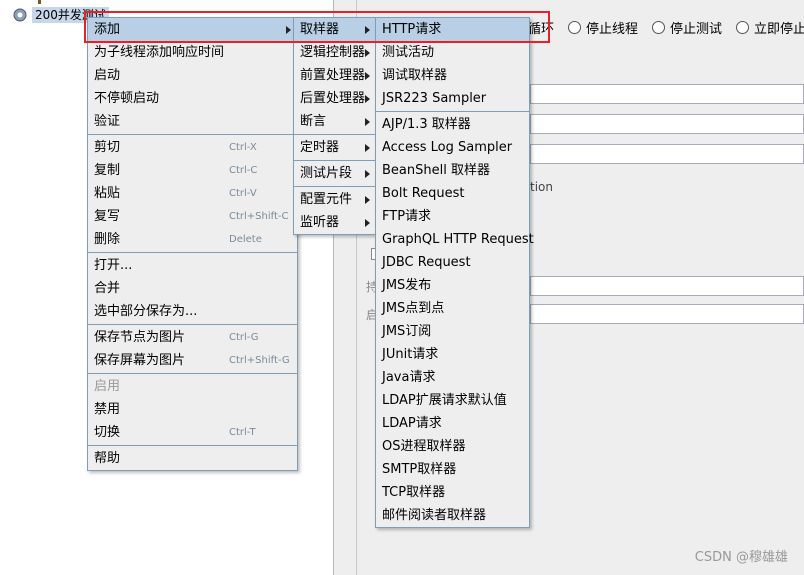 The width and height of the screenshot is (804, 575). I want to click on context-menu-item-9: 删除 Delete, so click(192, 239).